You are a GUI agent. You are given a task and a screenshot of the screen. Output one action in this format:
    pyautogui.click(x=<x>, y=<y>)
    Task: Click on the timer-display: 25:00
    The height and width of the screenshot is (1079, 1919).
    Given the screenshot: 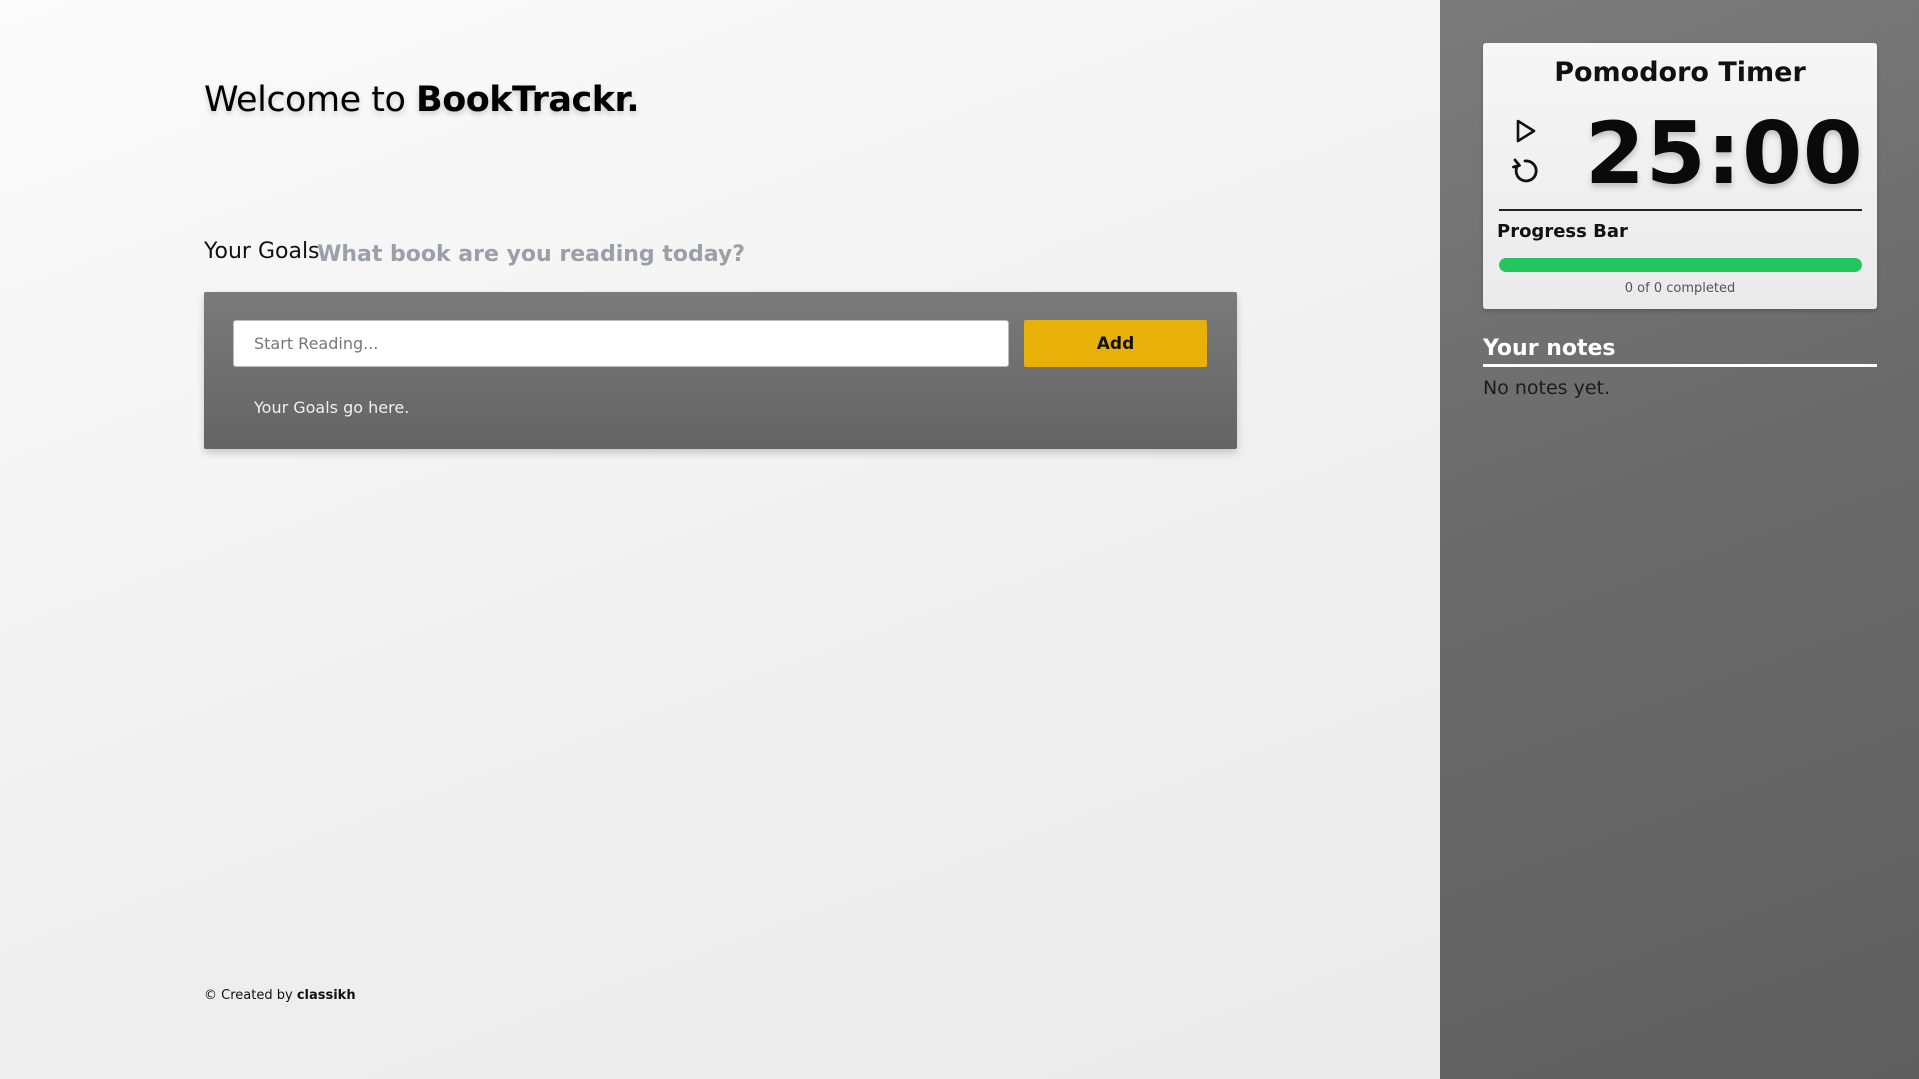 What is the action you would take?
    pyautogui.click(x=1724, y=154)
    